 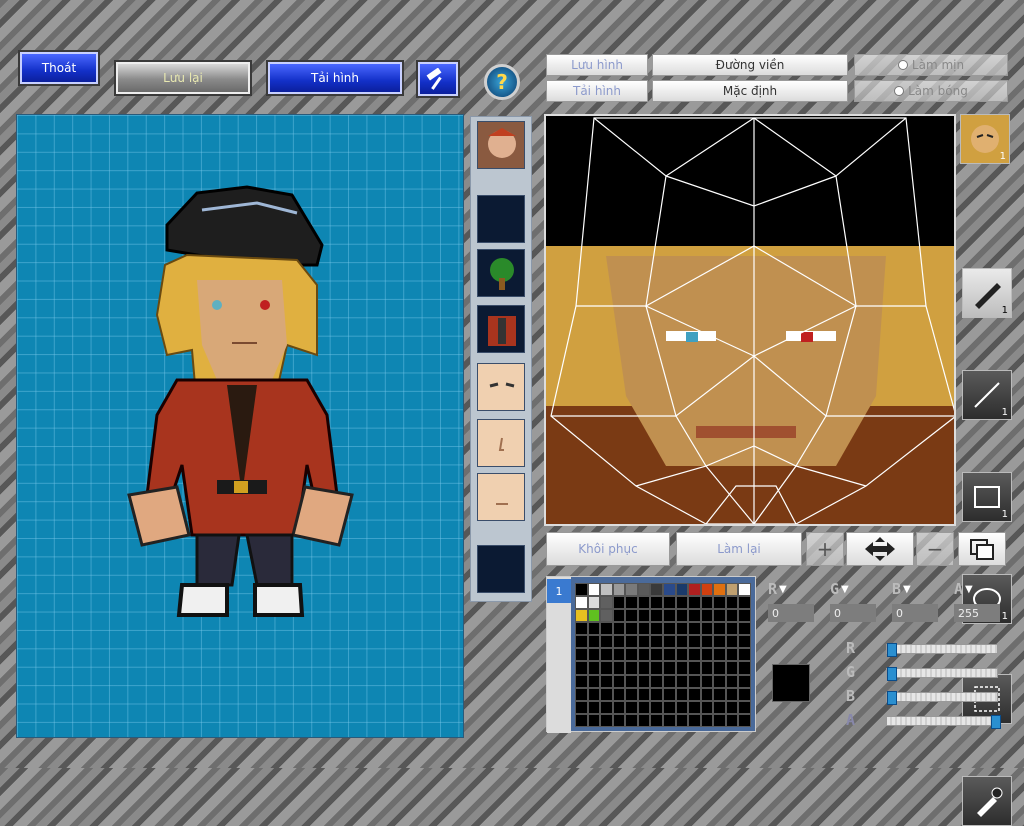 I want to click on eyedropper-tool, so click(x=987, y=801).